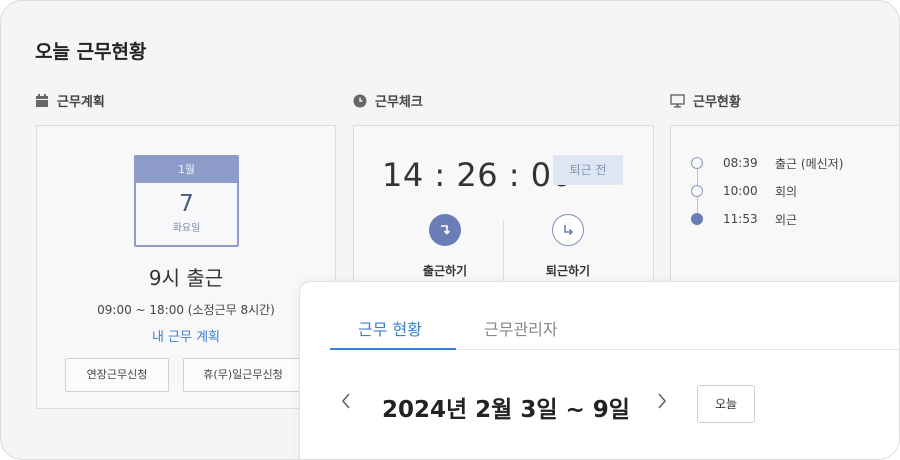  Describe the element at coordinates (568, 271) in the screenshot. I see `clock-out-label: 퇴근하기` at that location.